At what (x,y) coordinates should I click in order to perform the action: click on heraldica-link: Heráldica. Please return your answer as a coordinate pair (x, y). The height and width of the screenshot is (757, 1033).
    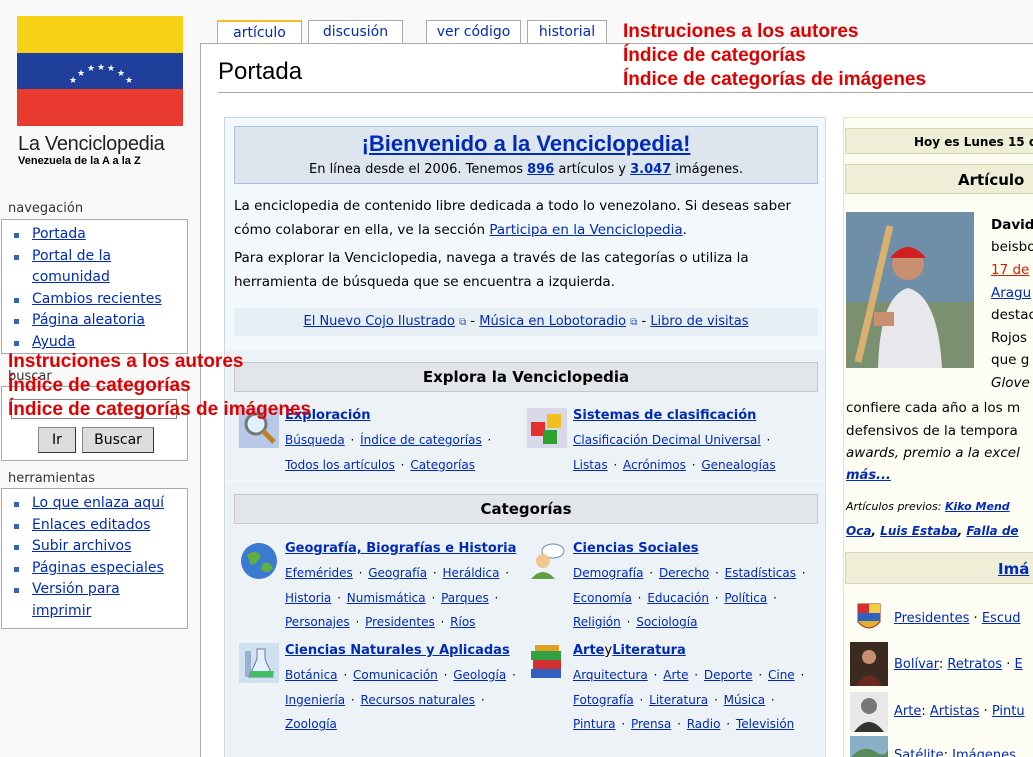
    Looking at the image, I should click on (471, 573).